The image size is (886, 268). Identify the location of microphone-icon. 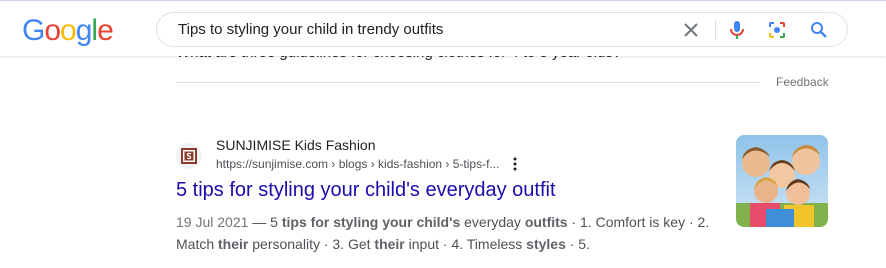
(737, 30).